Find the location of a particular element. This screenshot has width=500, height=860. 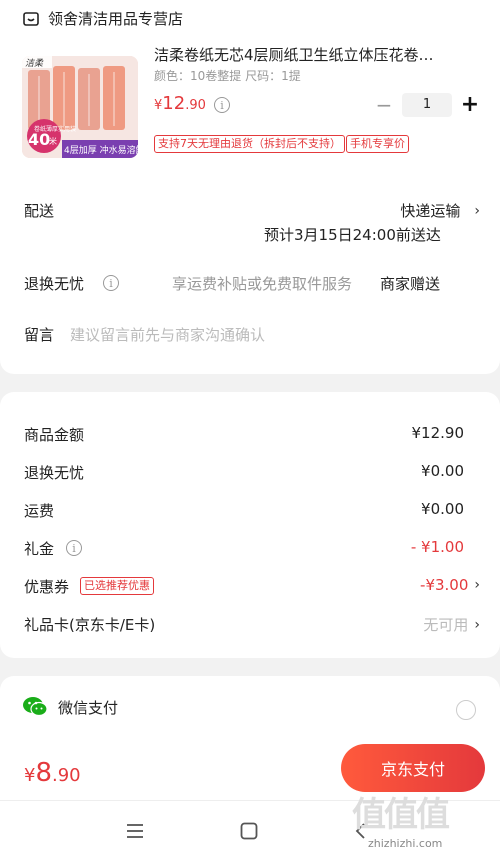

return-policy-tag: 支持7天无理由退货（拆封后不支持） is located at coordinates (249, 144).